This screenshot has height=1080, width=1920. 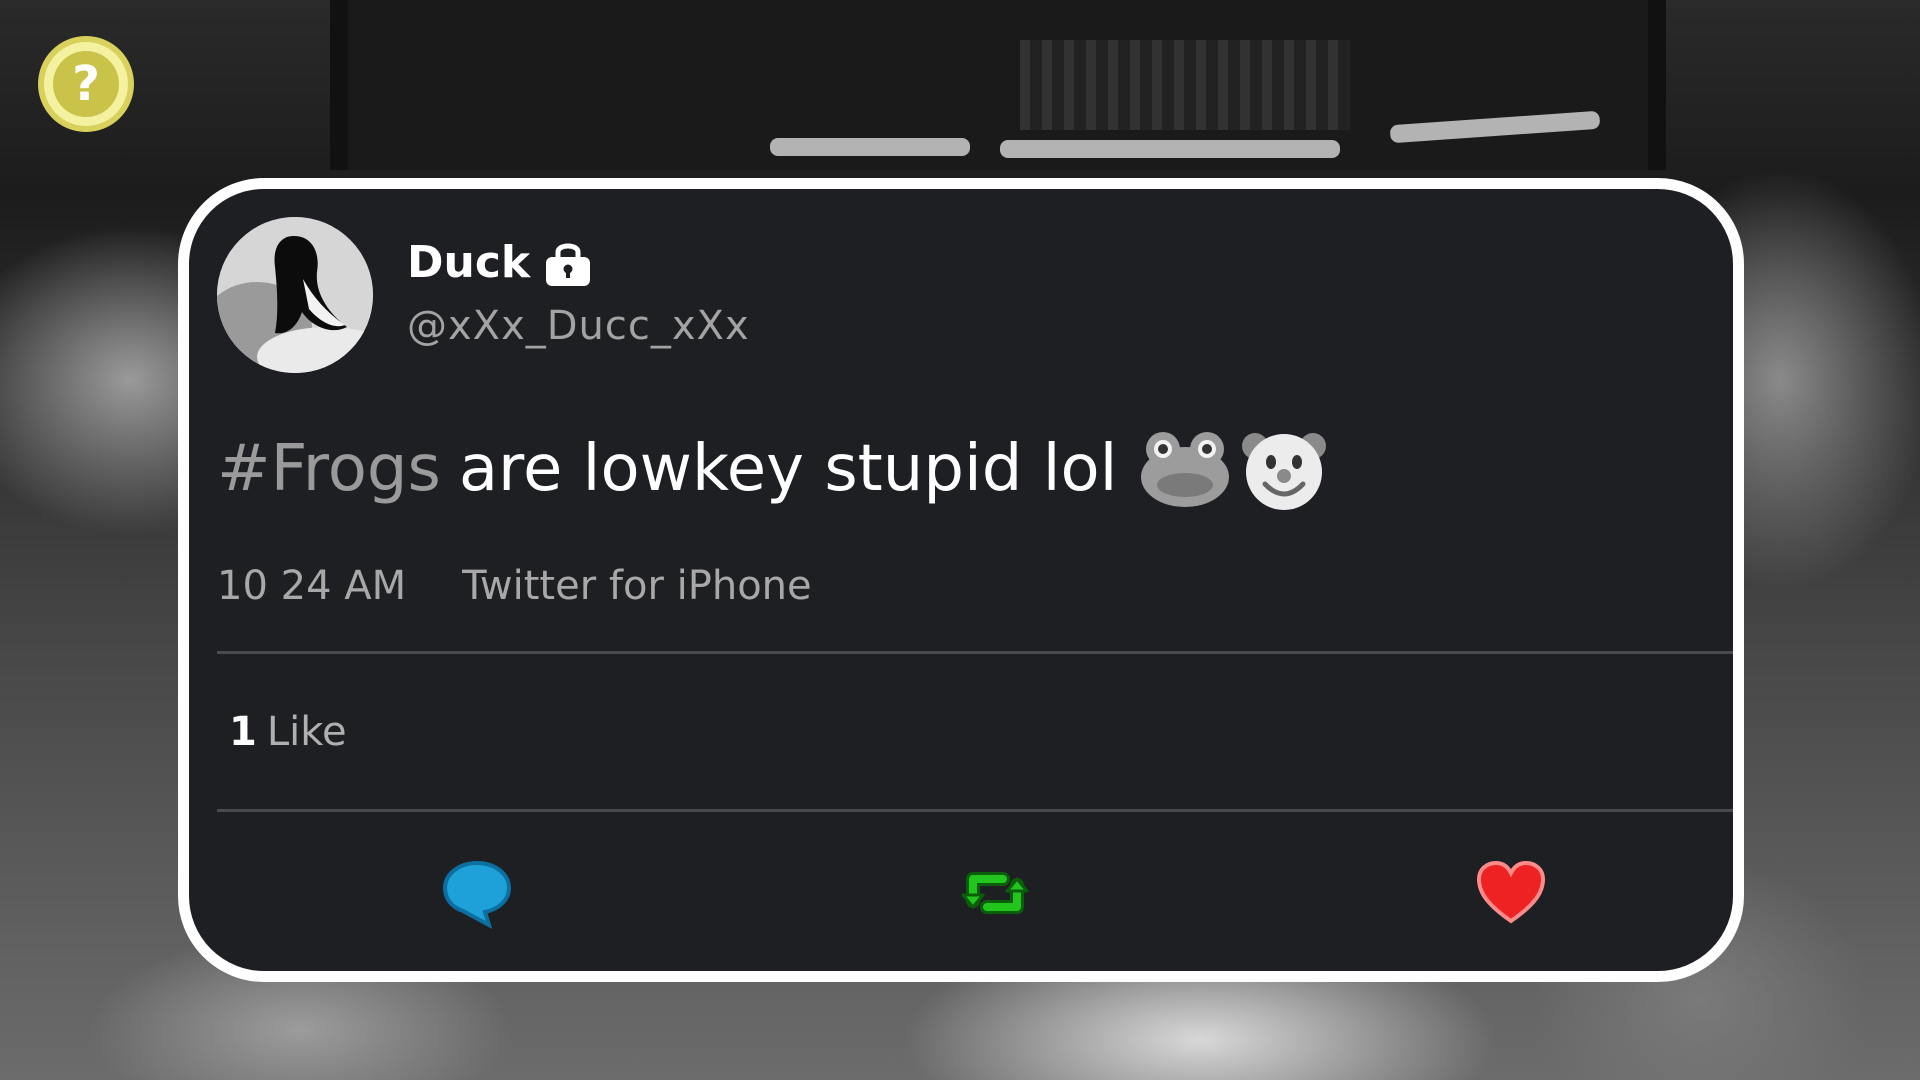 I want to click on tweet-body: #Frogs are lowkey stupid lol, so click(x=773, y=469).